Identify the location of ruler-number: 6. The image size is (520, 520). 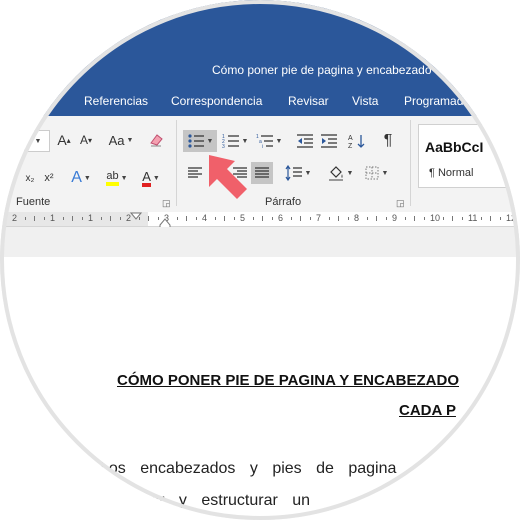
(281, 218).